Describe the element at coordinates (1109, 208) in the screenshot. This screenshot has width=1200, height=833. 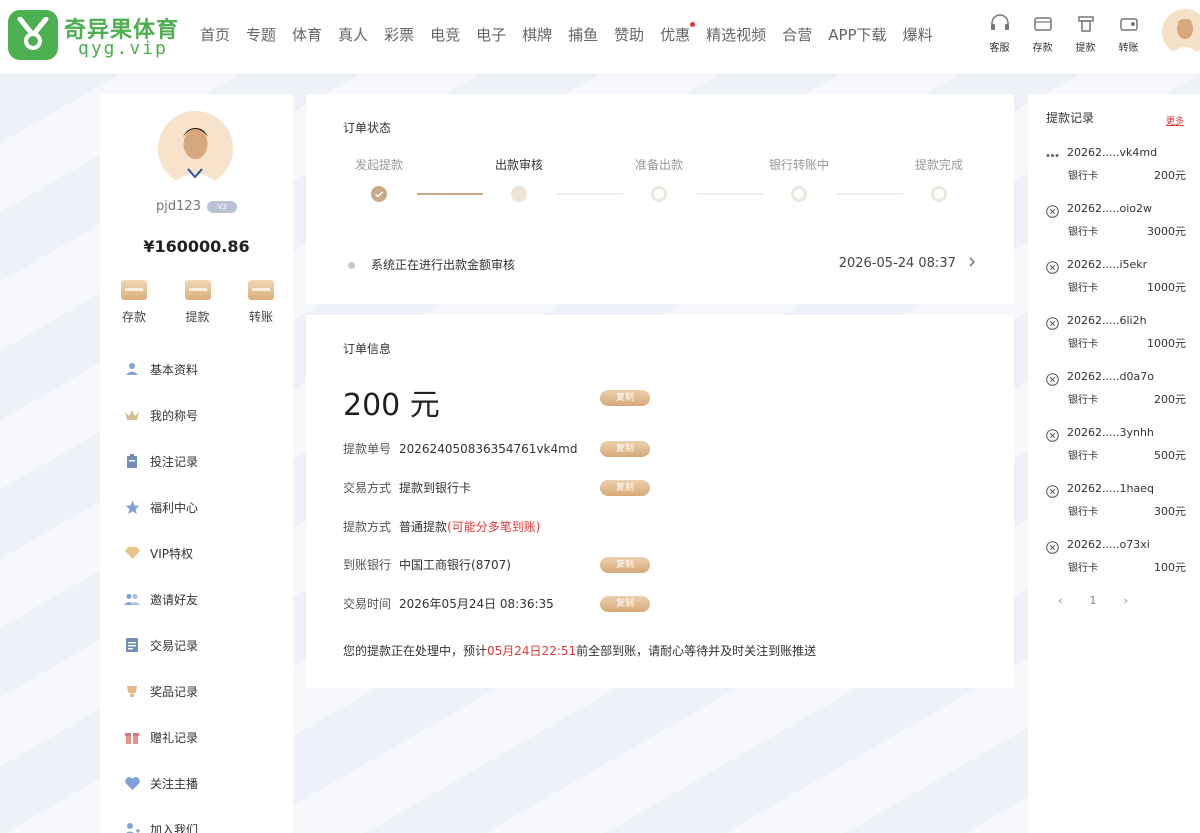
I see `record-id: 20262.....oio2w` at that location.